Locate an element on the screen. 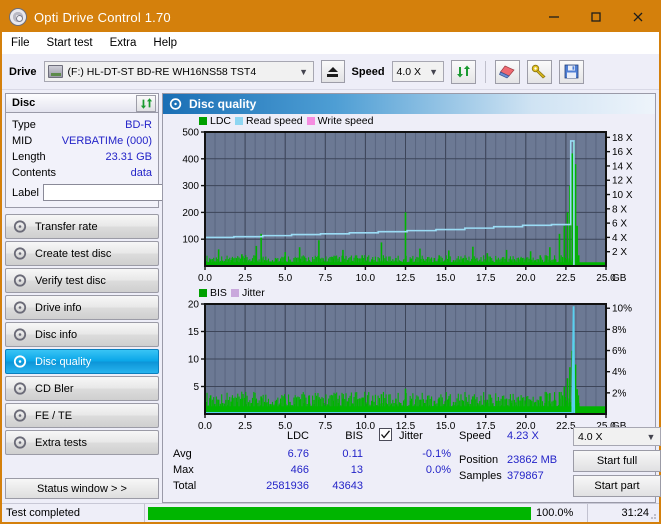 The height and width of the screenshot is (524, 661). main-header: Disc quality is located at coordinates (409, 104).